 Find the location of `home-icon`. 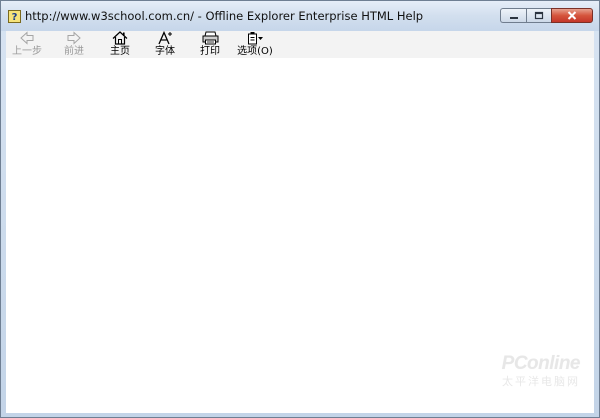

home-icon is located at coordinates (120, 38).